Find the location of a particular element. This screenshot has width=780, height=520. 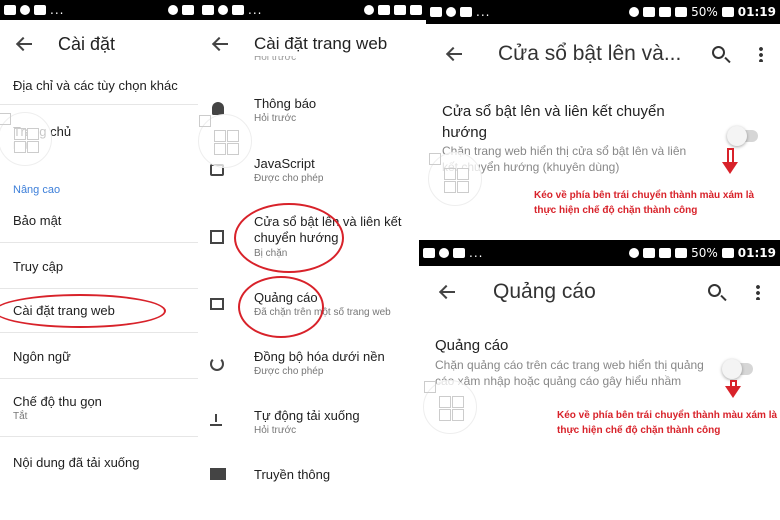

site-setting-label: Truyền thông is located at coordinates (292, 474).